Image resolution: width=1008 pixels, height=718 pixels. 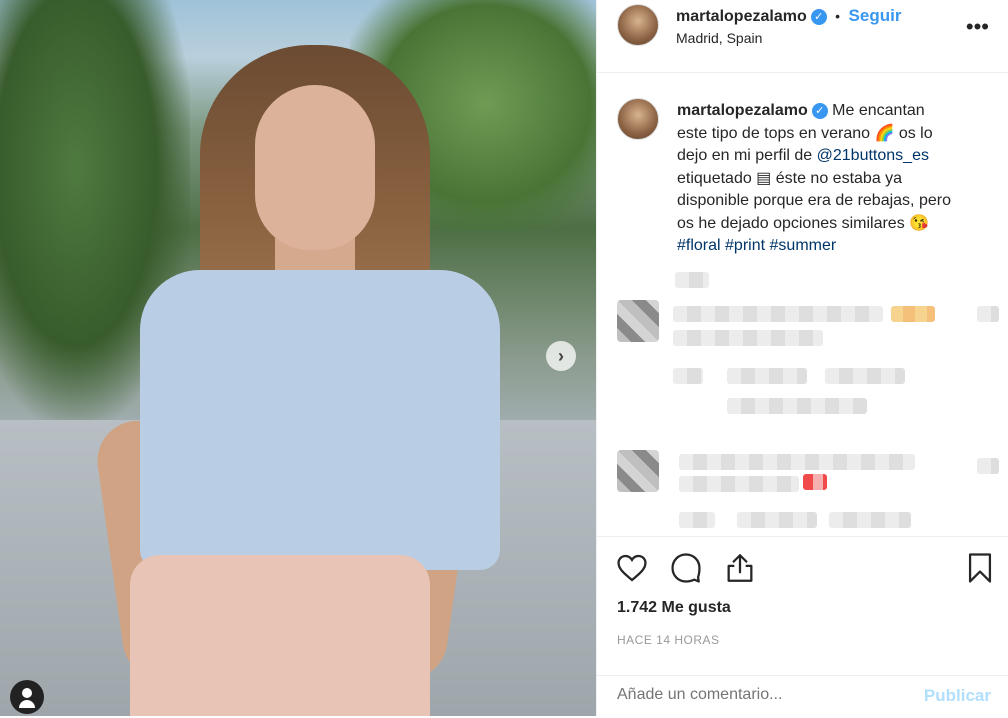 I want to click on photo-skirt, so click(x=280, y=635).